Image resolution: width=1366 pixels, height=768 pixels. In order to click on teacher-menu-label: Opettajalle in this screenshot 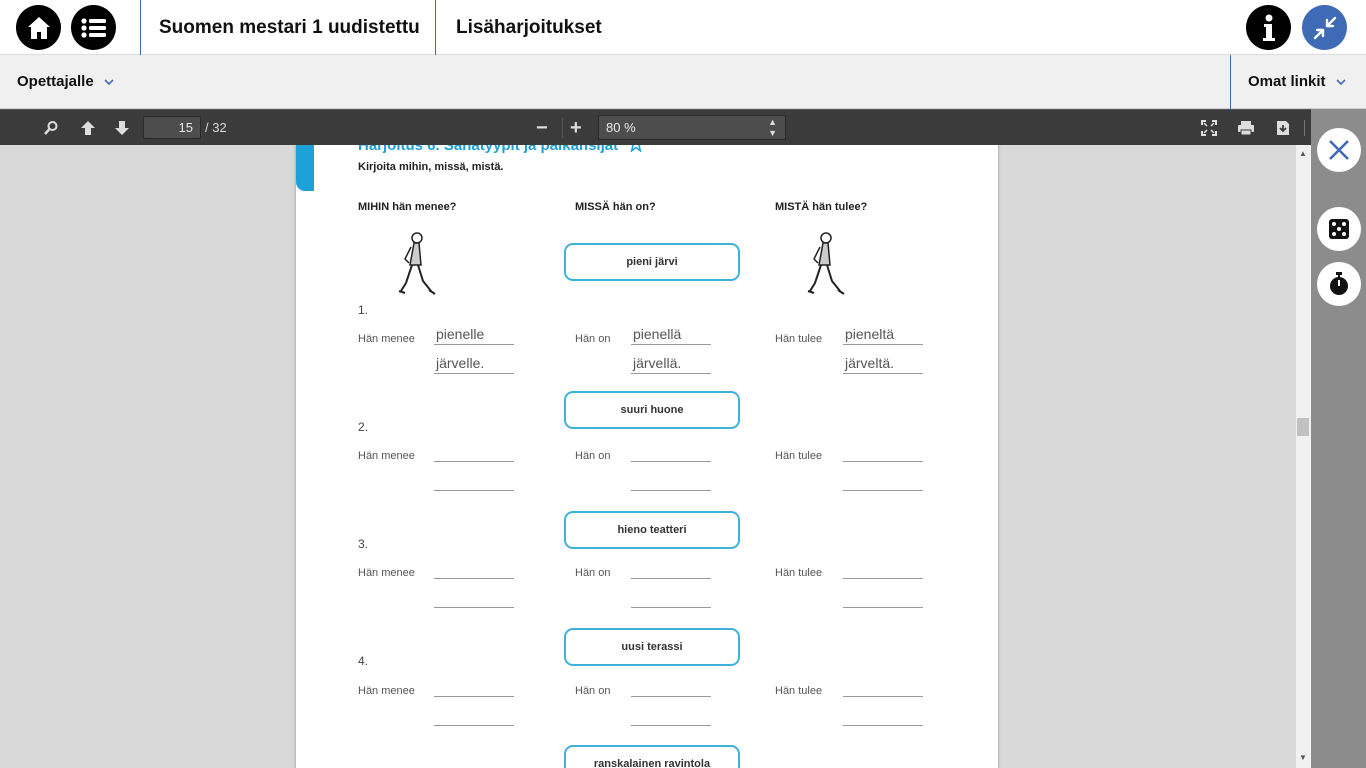, I will do `click(55, 81)`.